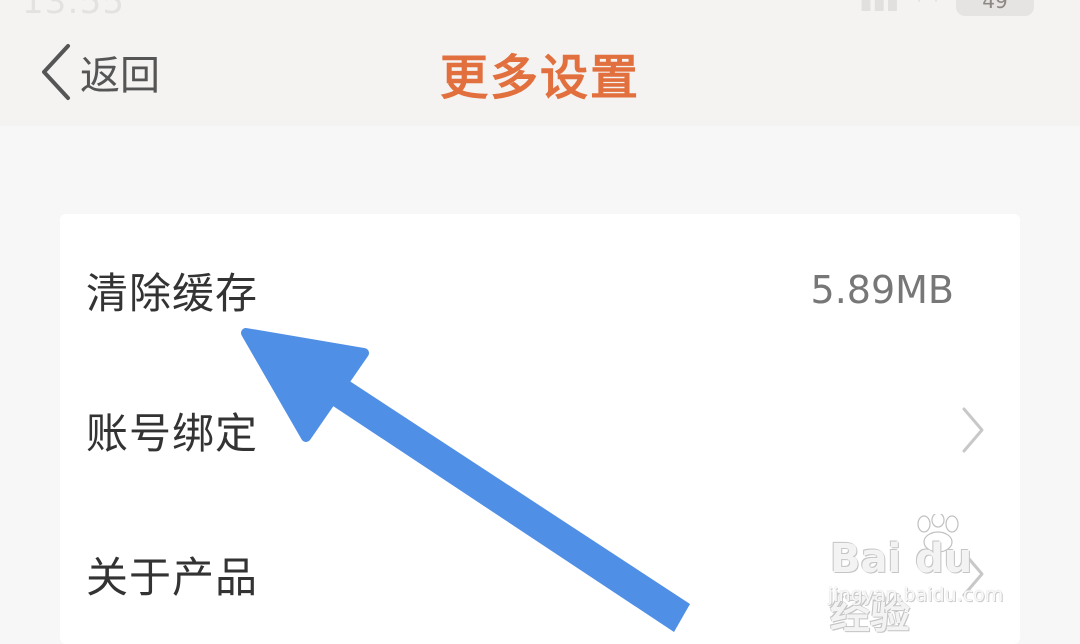 This screenshot has width=1080, height=644. Describe the element at coordinates (172, 577) in the screenshot. I see `row-label: 关于产品` at that location.